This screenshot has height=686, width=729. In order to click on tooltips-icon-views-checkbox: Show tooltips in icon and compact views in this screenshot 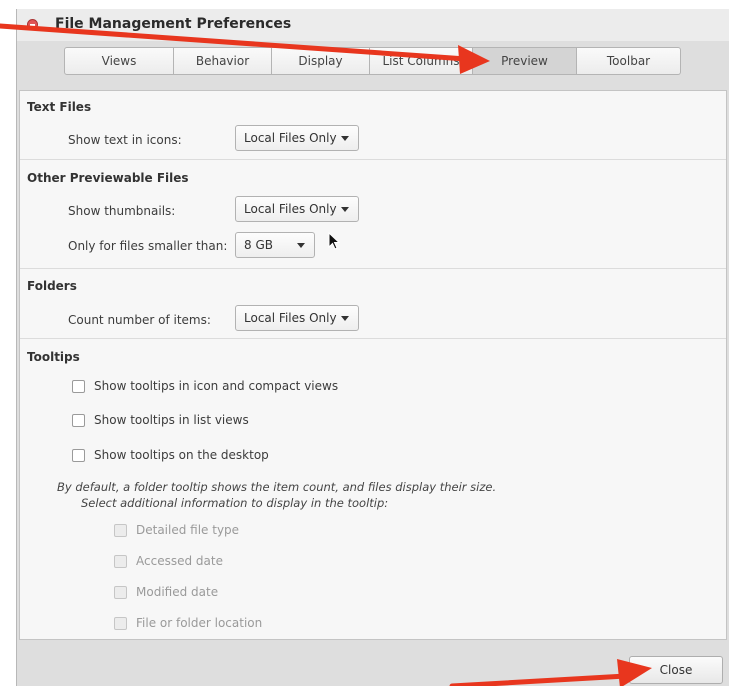, I will do `click(205, 386)`.